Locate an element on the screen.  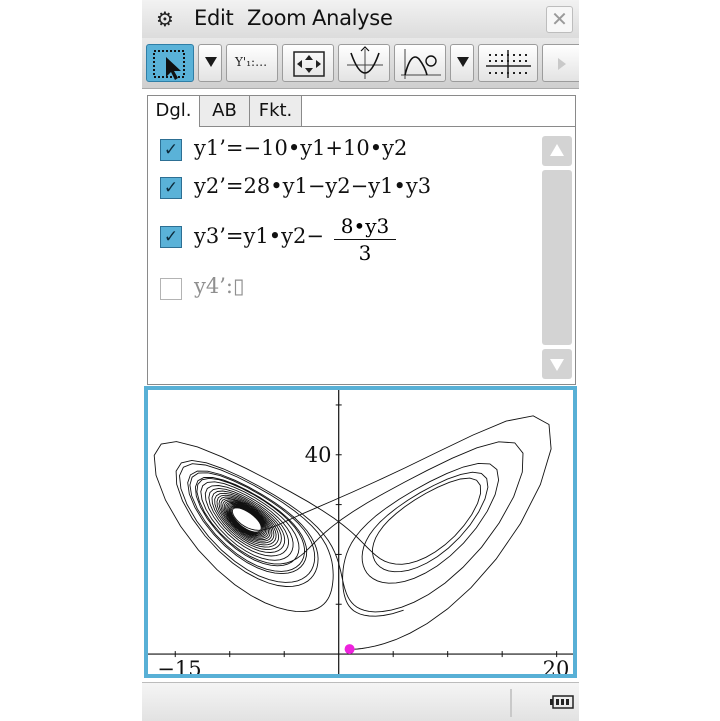
fraction-numerator: 8•y3 is located at coordinates (365, 226).